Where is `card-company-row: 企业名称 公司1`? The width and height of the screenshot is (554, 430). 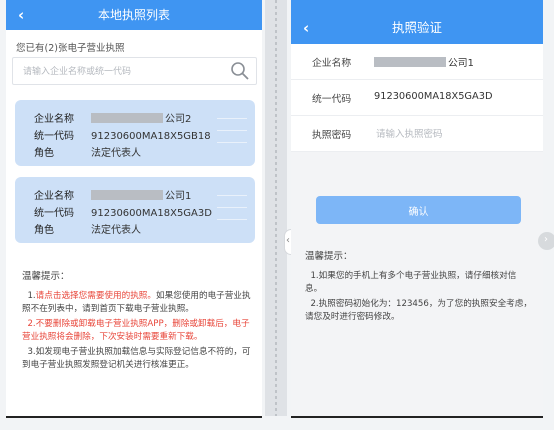
card-company-row: 企业名称 公司1 is located at coordinates (112, 194).